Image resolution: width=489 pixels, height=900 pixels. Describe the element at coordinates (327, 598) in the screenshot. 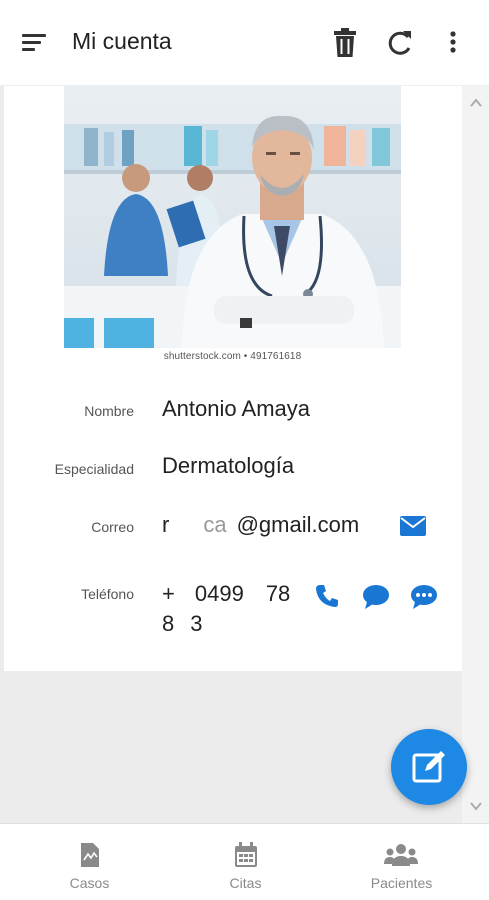

I see `phone-icon` at that location.